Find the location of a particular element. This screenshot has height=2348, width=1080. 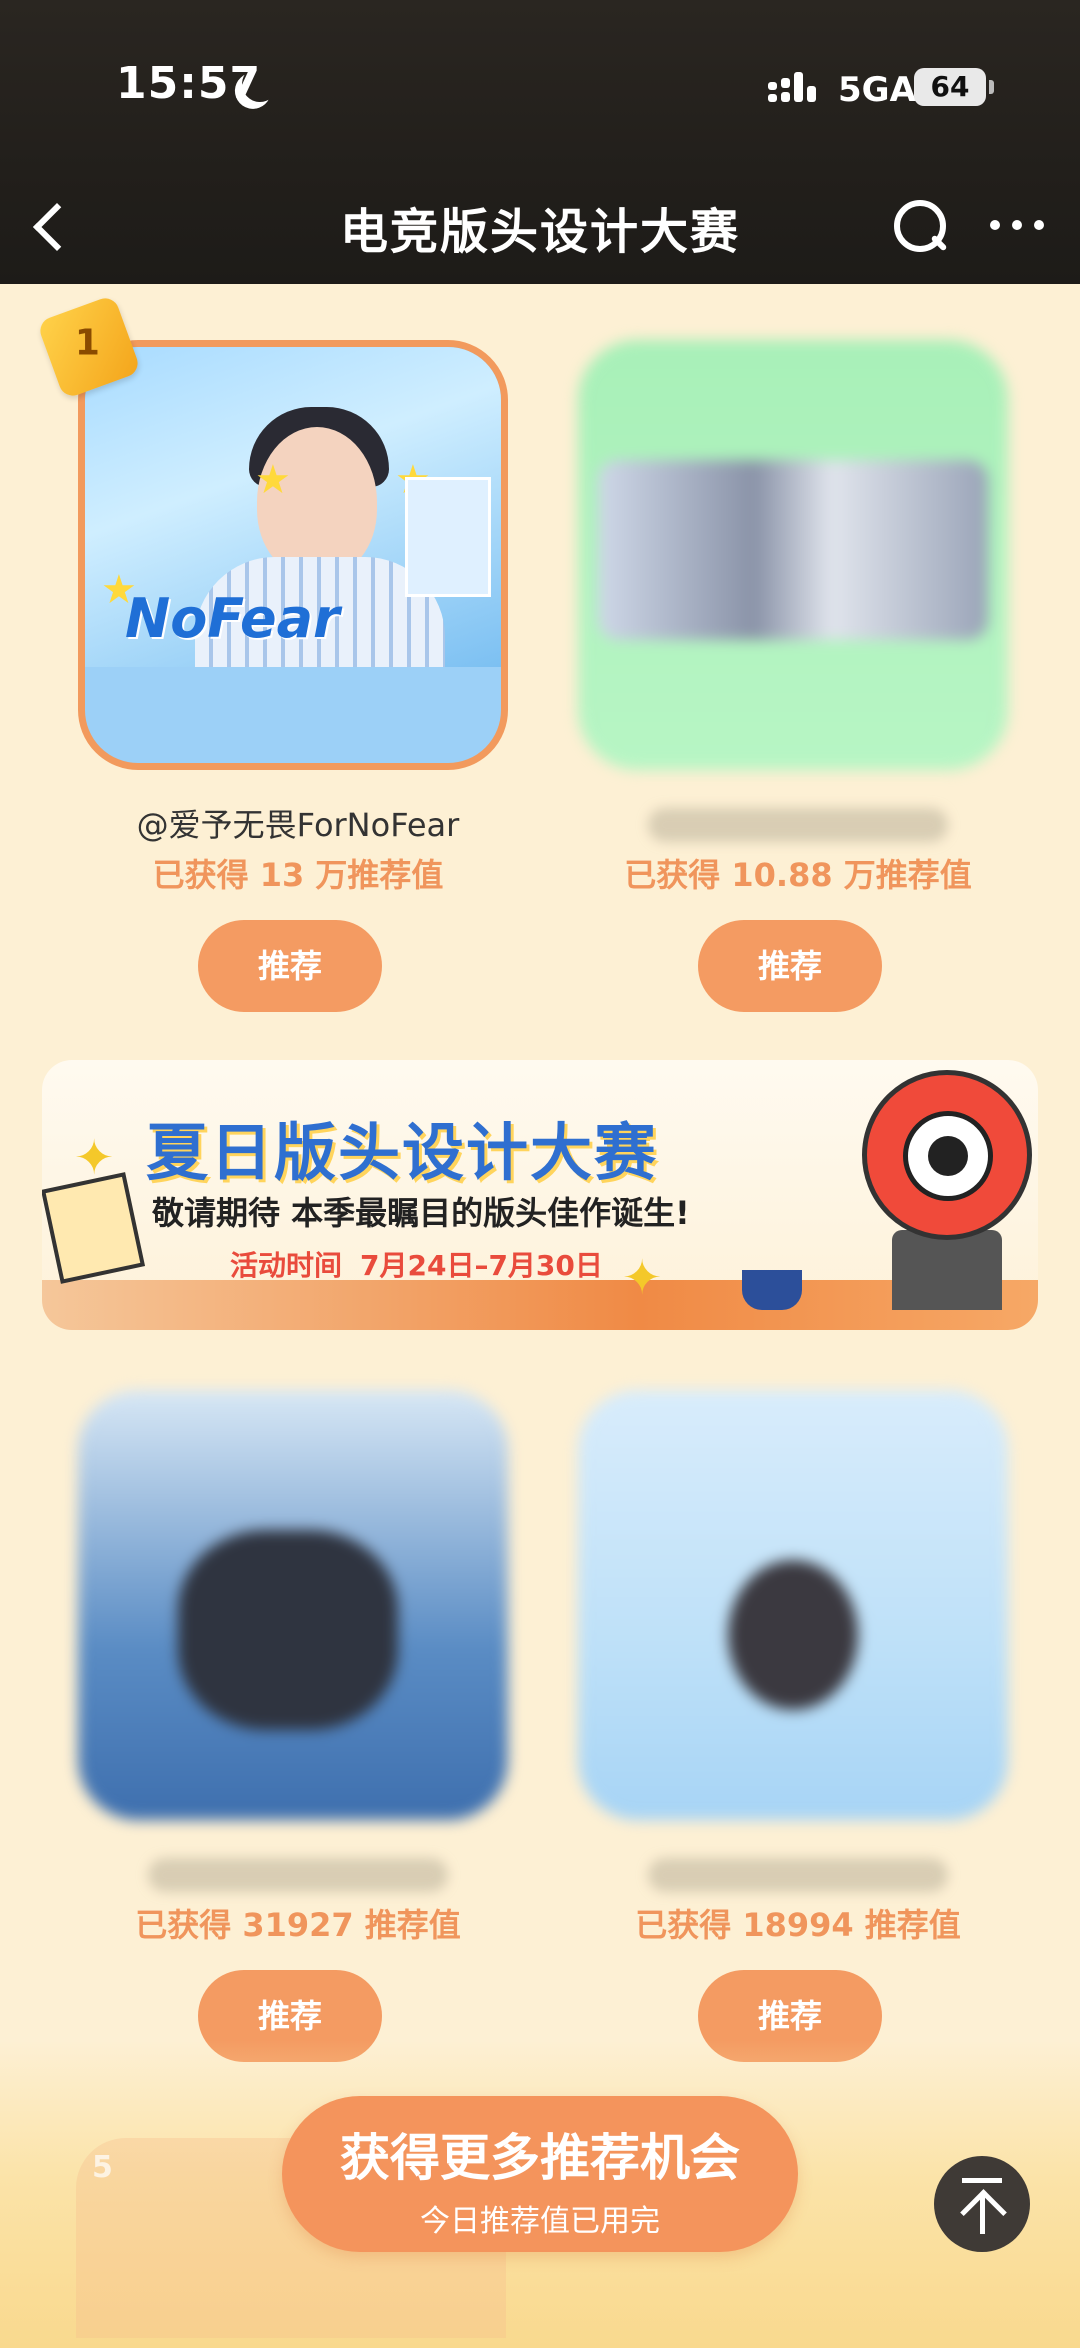

entry-score: 已获得 13 万推荐值 is located at coordinates (298, 875).